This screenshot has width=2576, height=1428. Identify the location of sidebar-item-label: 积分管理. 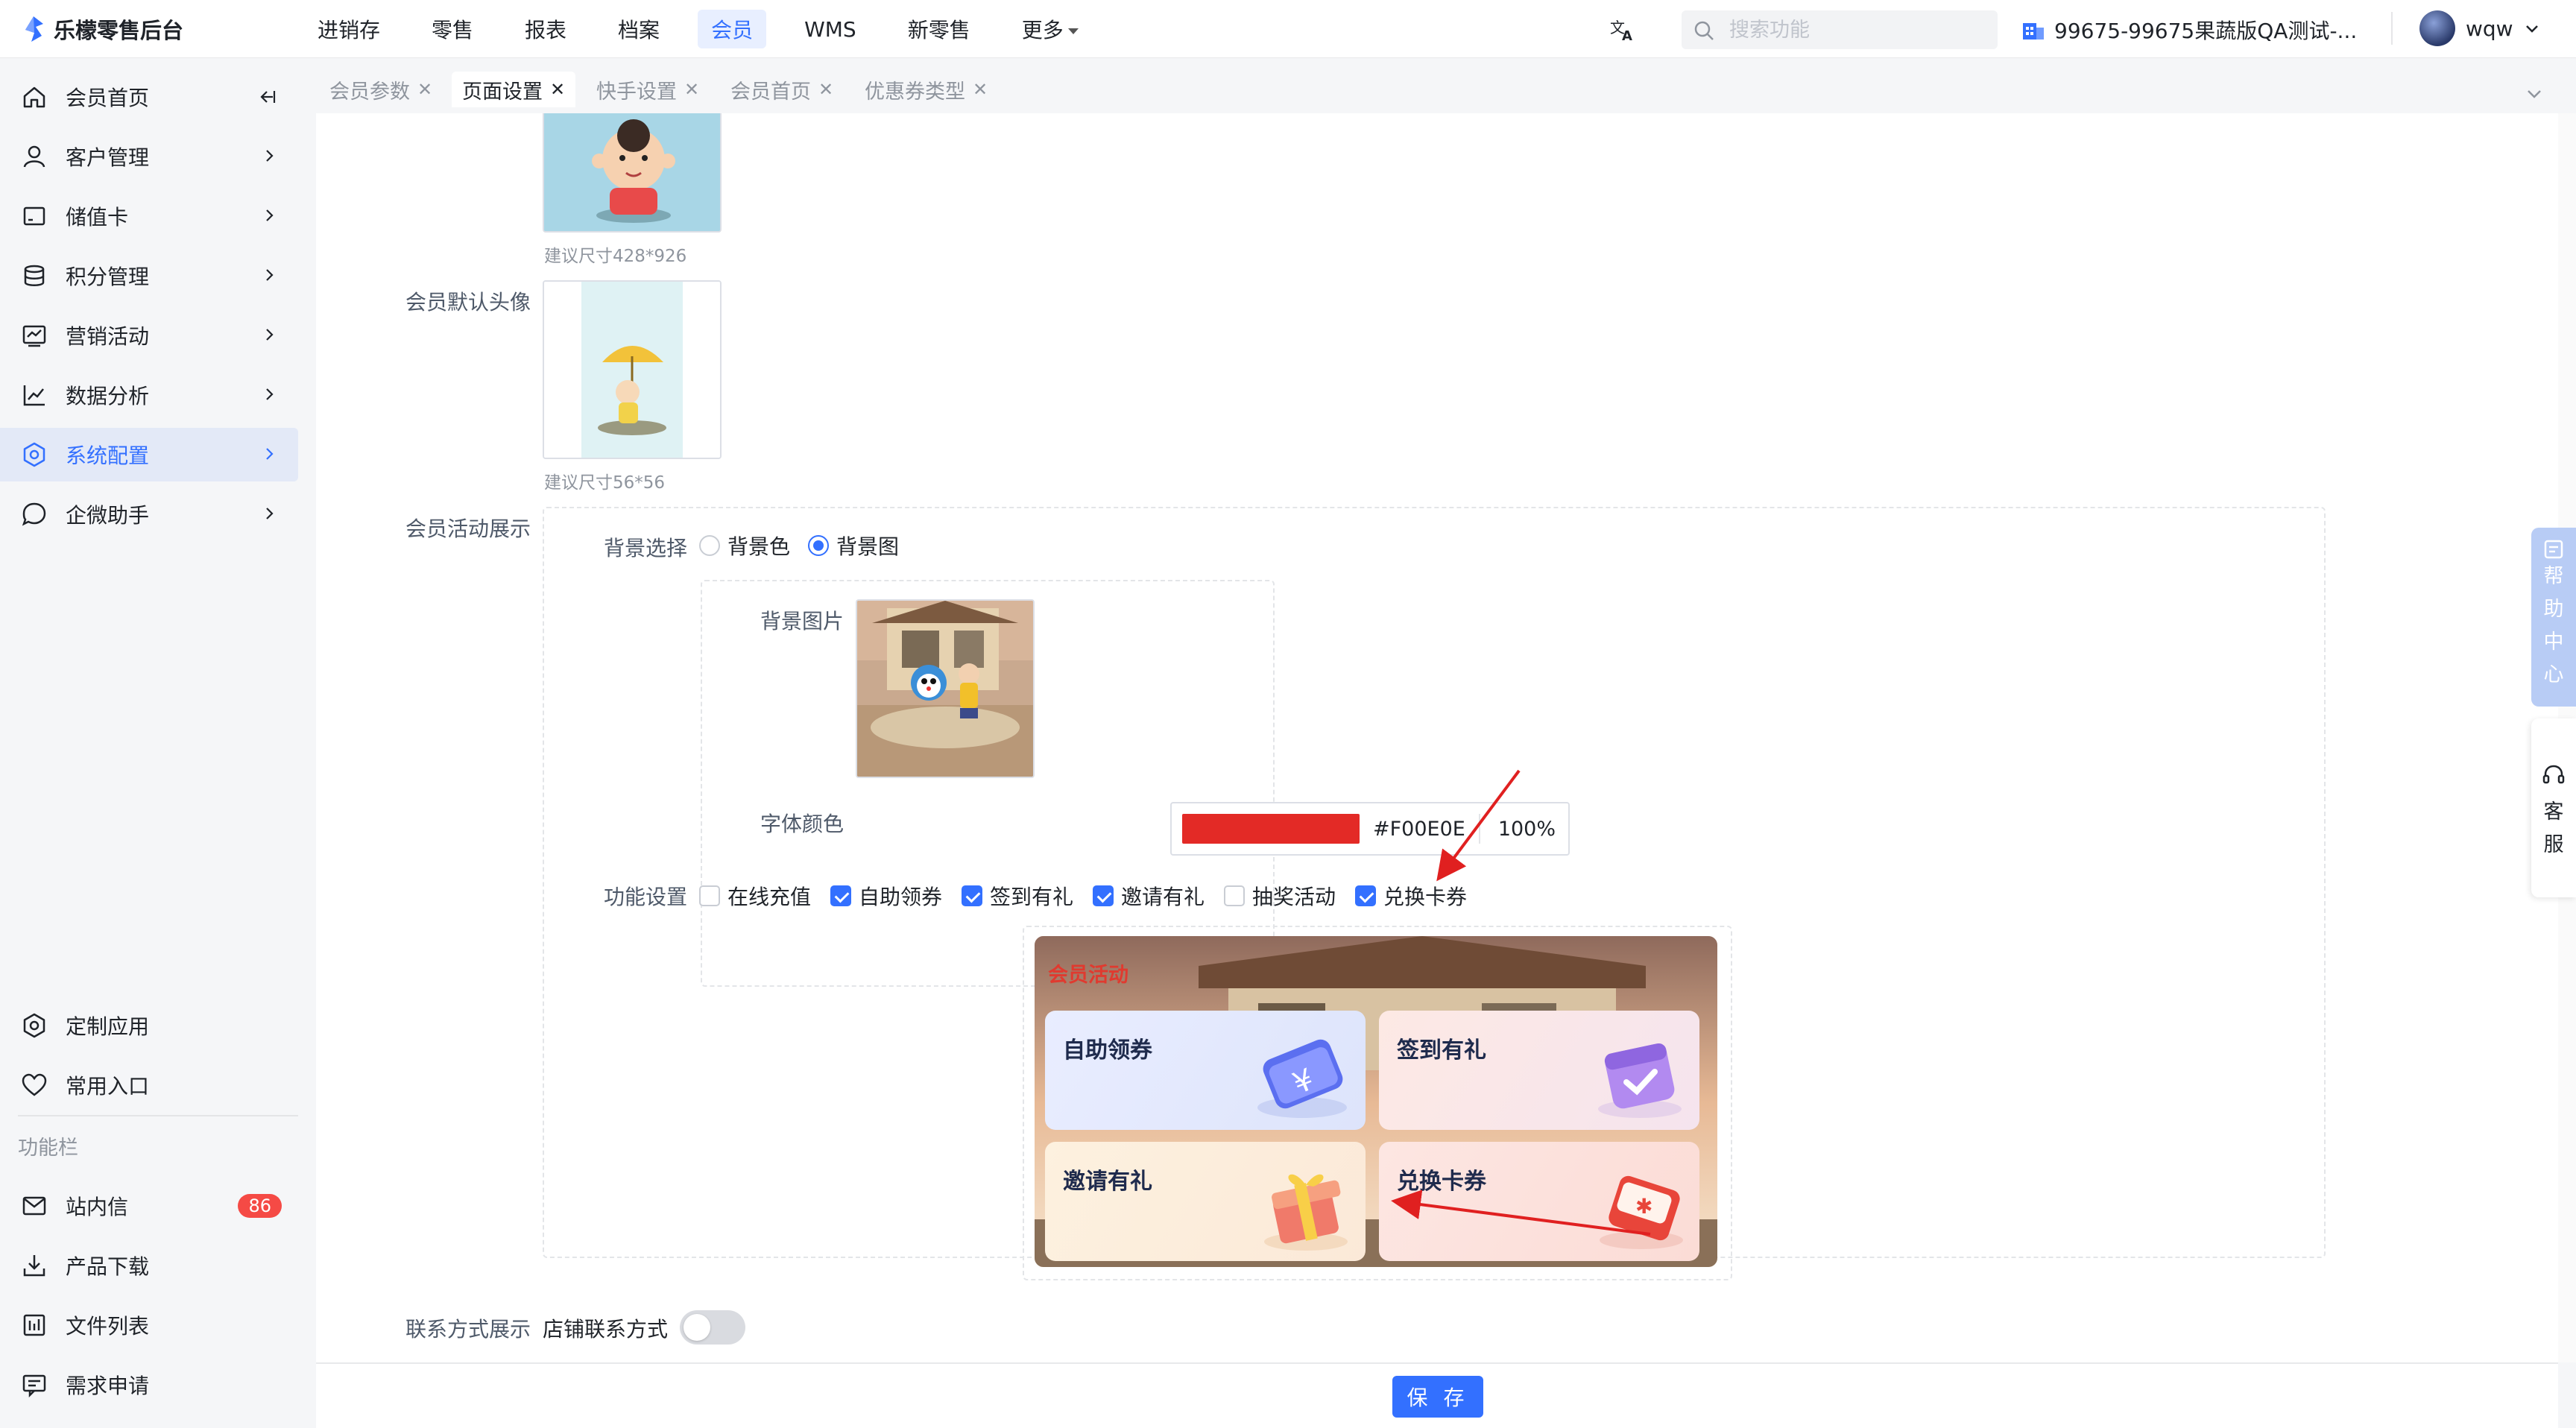
(108, 277).